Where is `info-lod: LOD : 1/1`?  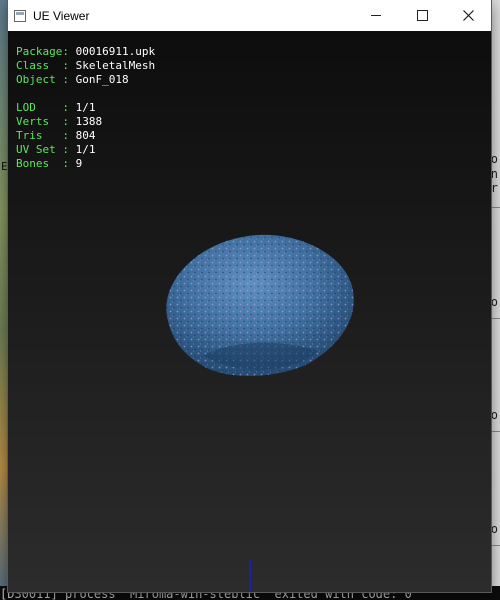
info-lod: LOD : 1/1 is located at coordinates (85, 108).